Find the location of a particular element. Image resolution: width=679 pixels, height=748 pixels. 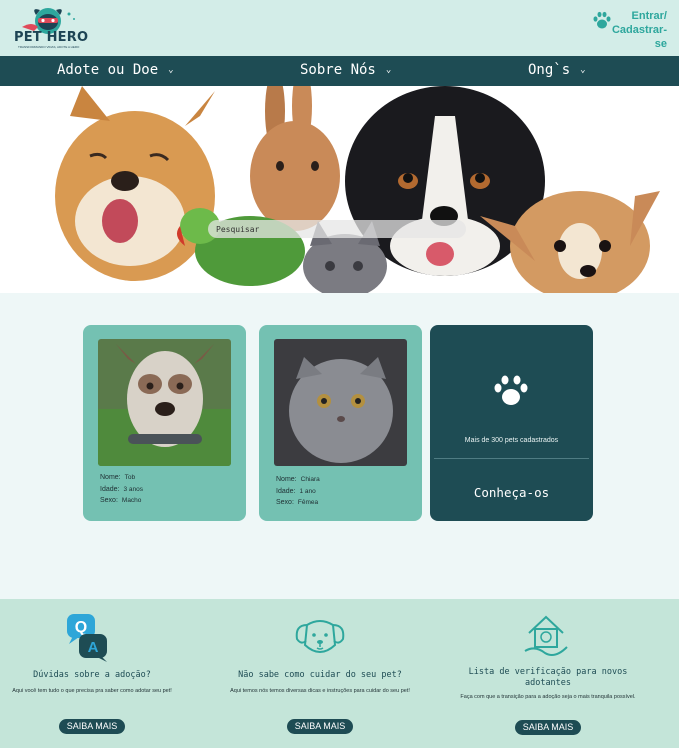

info-title: Não sabe como cuidar do seu pet? is located at coordinates (320, 675).